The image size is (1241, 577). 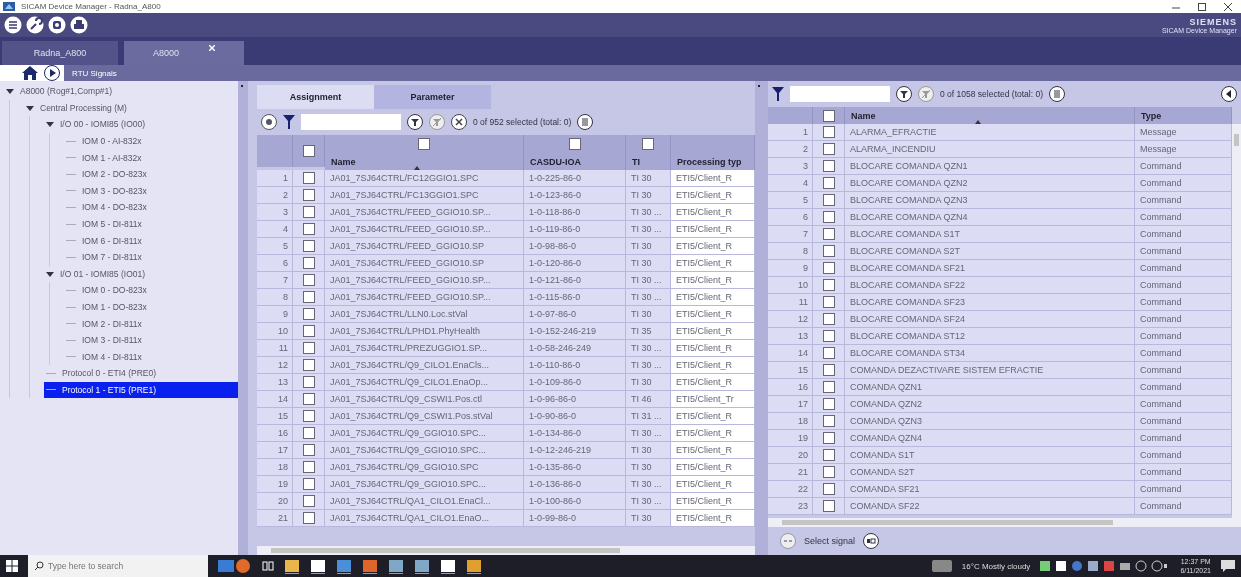 What do you see at coordinates (151, 207) in the screenshot?
I see `tree-item: IOM 4 - DO-823x` at bounding box center [151, 207].